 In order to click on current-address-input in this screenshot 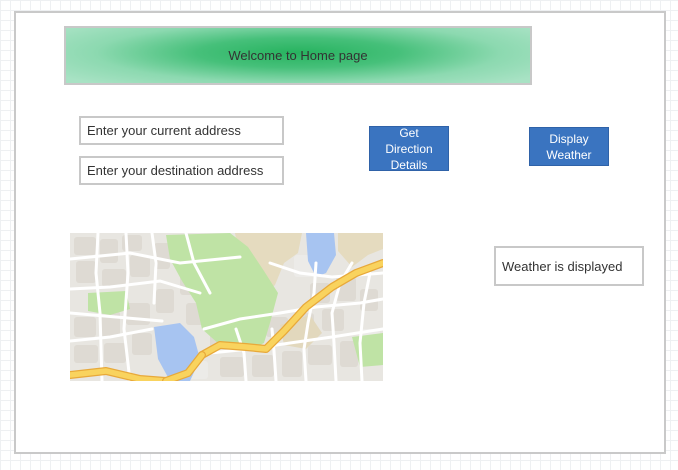, I will do `click(181, 130)`.